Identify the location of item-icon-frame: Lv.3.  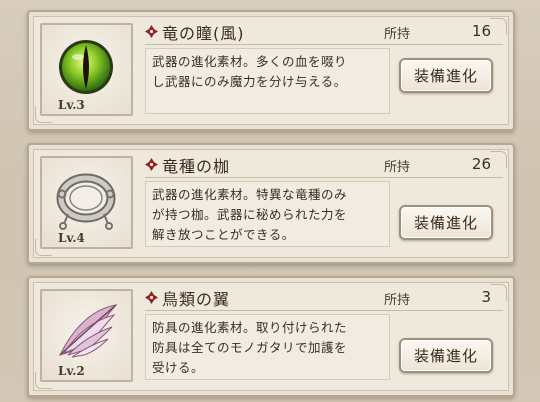
(86, 69).